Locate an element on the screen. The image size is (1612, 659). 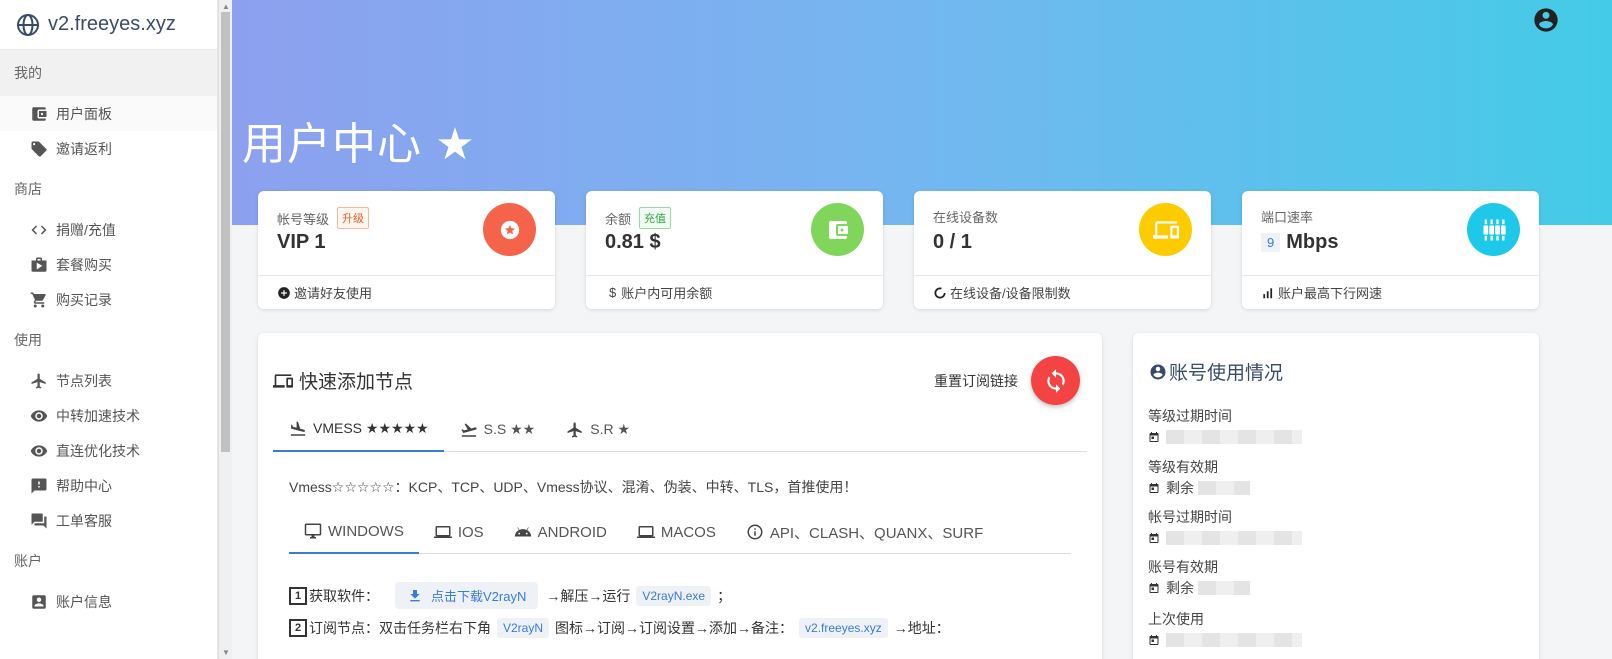
forum-icon is located at coordinates (39, 520).